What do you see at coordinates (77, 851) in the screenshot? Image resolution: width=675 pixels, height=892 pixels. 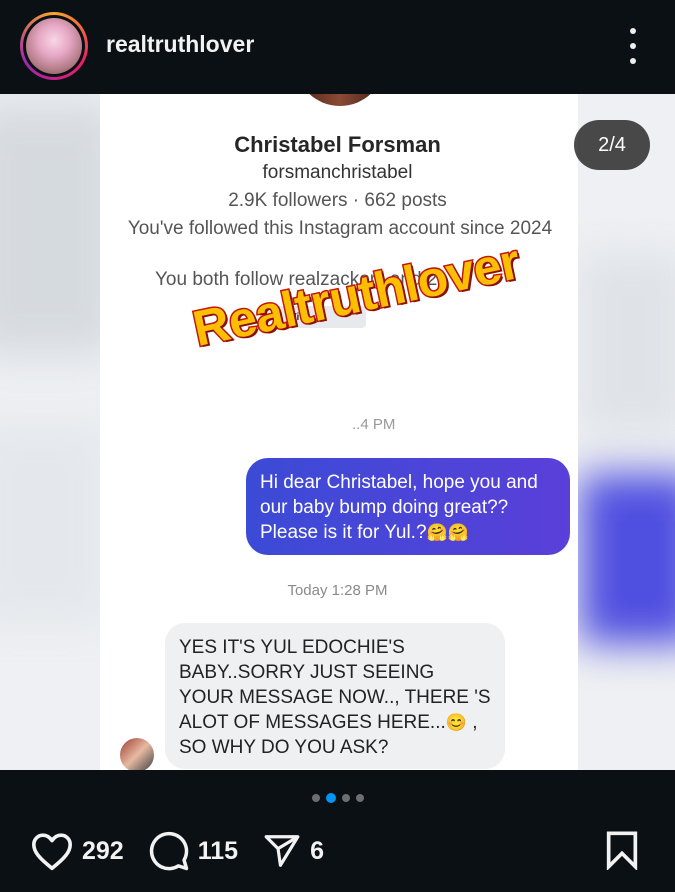 I see `like-button: 292` at bounding box center [77, 851].